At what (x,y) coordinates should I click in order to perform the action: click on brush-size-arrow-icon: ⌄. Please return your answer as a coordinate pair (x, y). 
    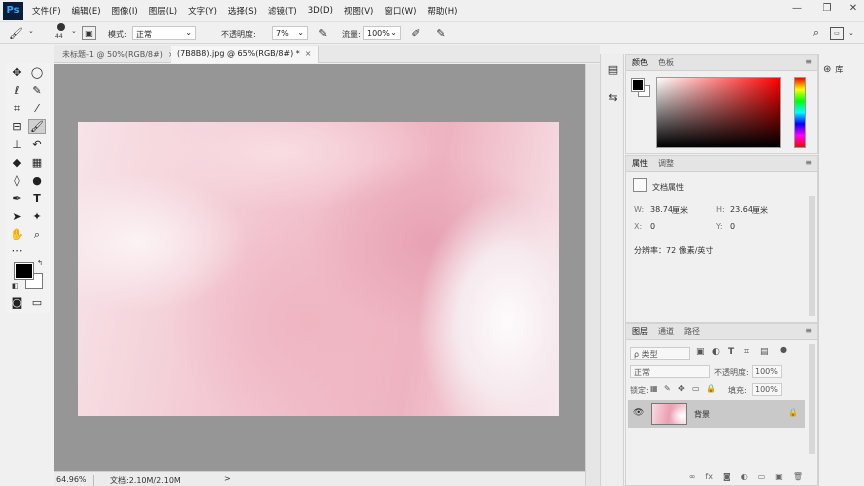
    Looking at the image, I should click on (74, 31).